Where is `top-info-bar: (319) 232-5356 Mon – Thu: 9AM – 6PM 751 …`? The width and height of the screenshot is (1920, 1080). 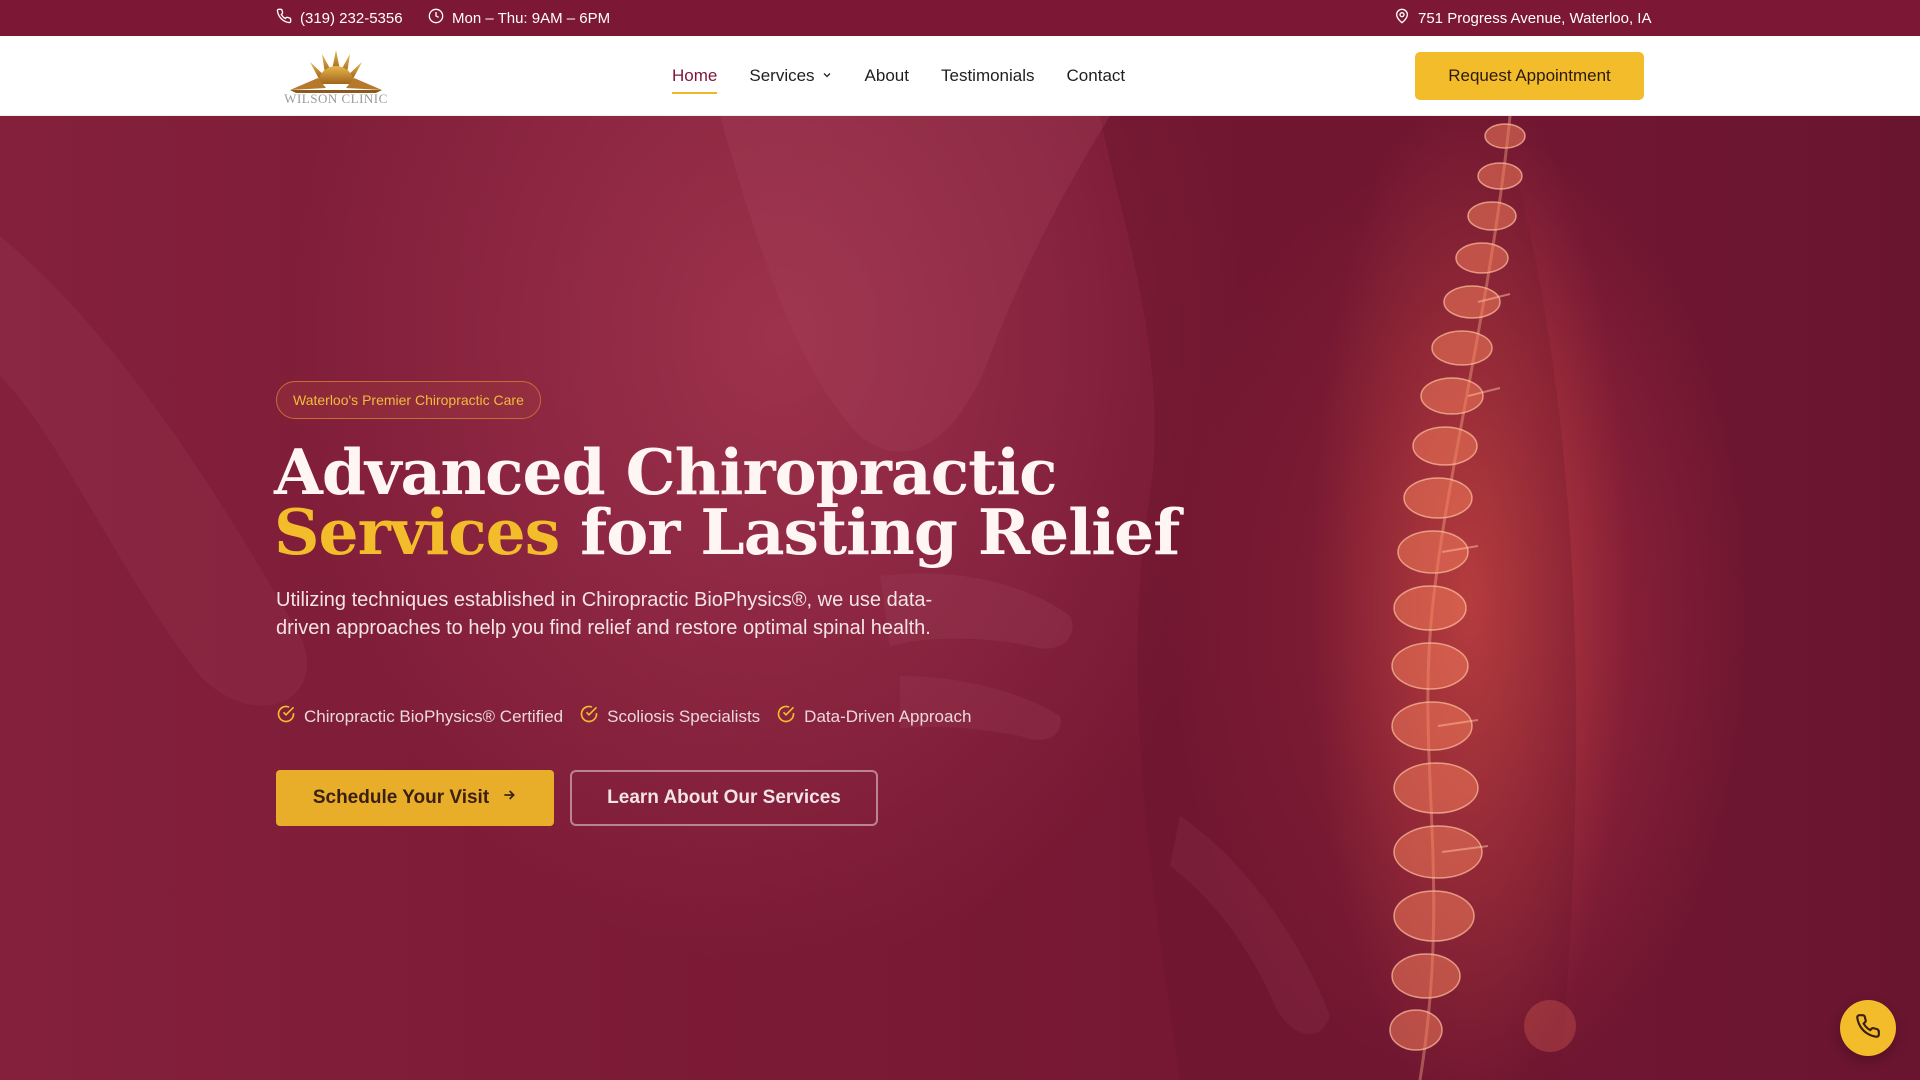 top-info-bar: (319) 232-5356 Mon – Thu: 9AM – 6PM 751 … is located at coordinates (960, 18).